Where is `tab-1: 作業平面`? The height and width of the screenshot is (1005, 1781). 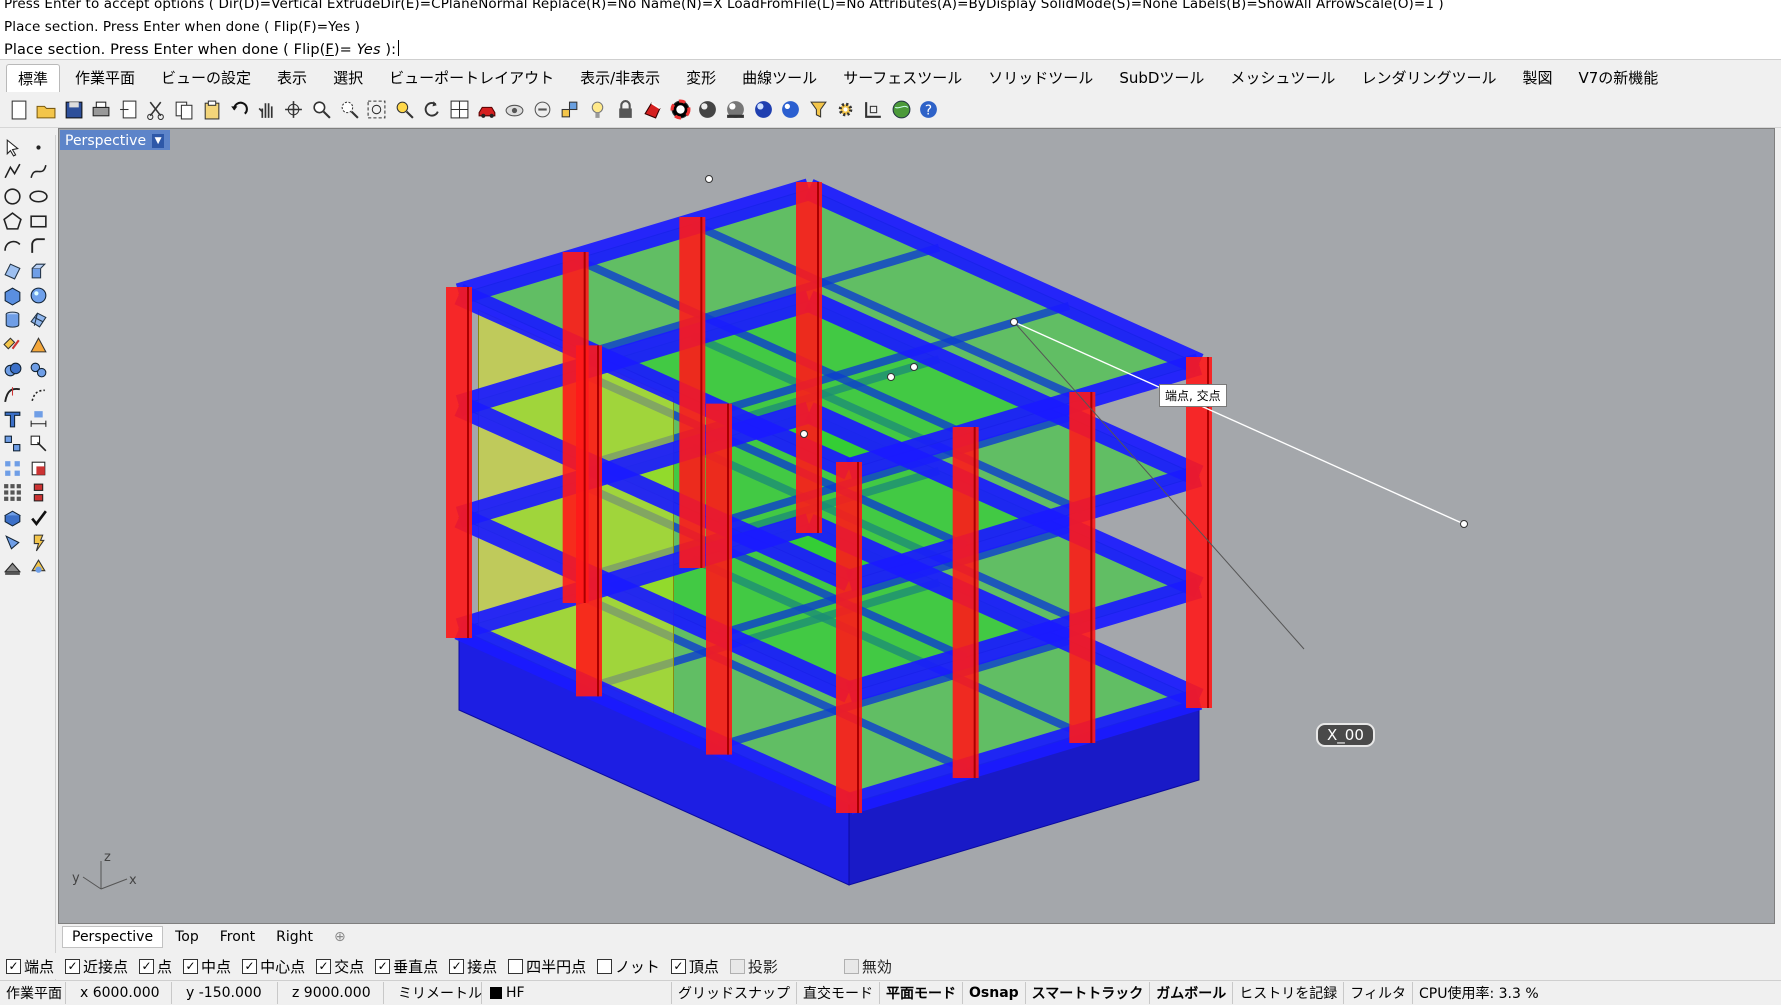 tab-1: 作業平面 is located at coordinates (105, 78).